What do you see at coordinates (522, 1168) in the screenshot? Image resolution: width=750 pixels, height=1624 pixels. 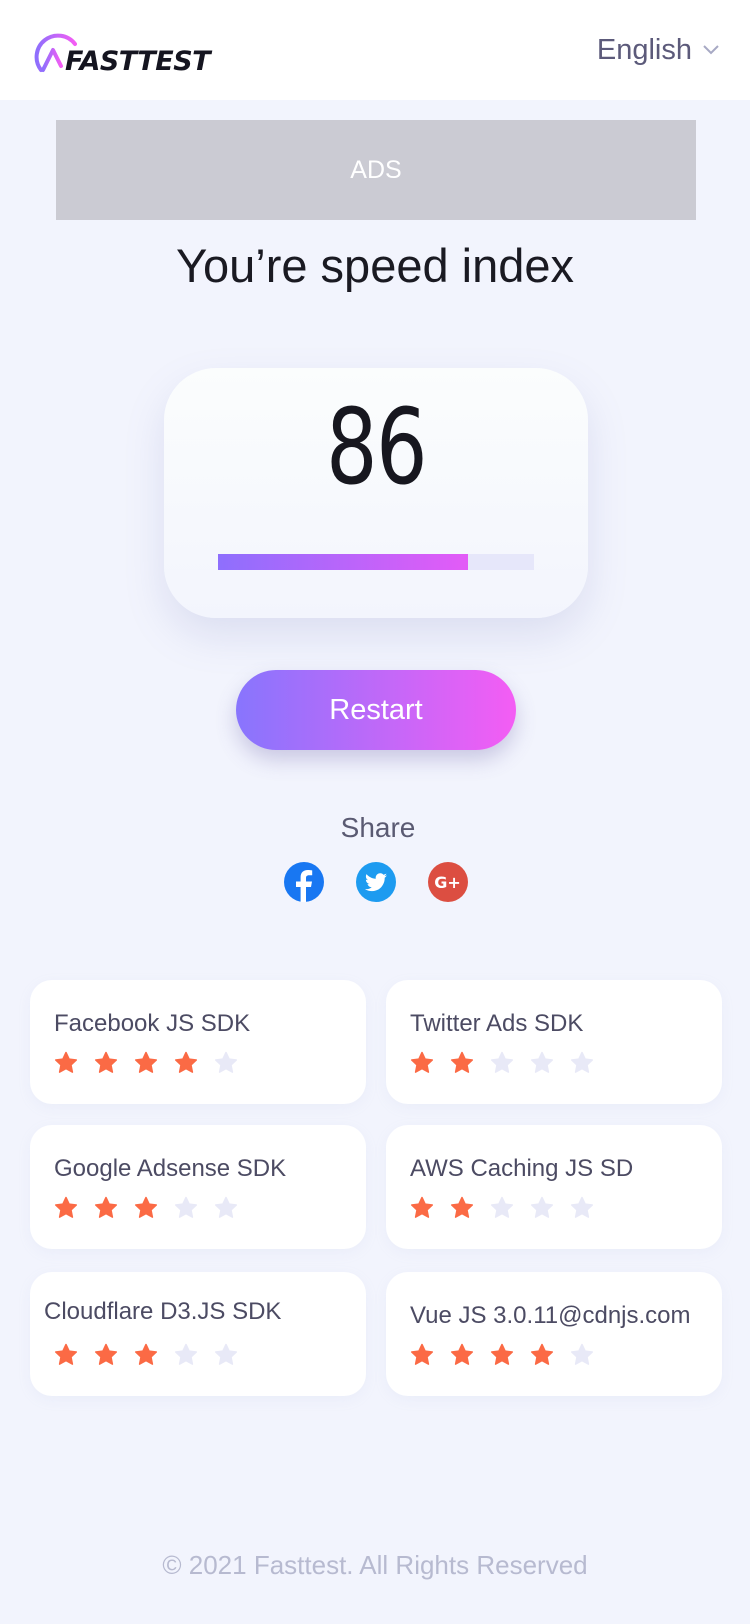 I see `sdk-name: AWS Caching JS SD` at bounding box center [522, 1168].